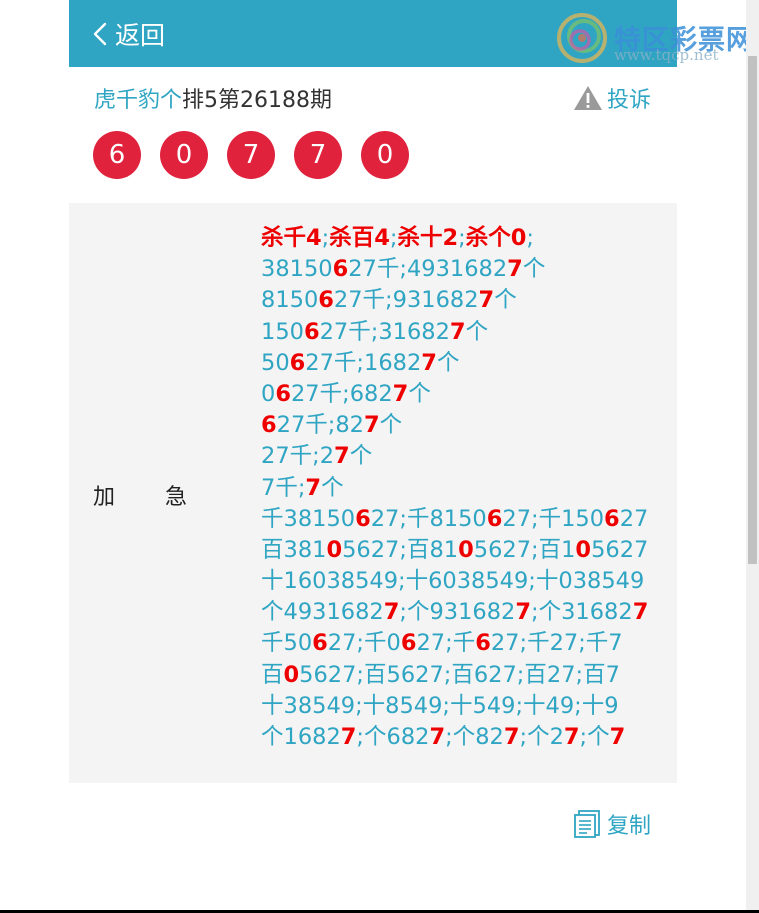 The image size is (759, 913). I want to click on highlight-digit: 杀个0, so click(496, 238).